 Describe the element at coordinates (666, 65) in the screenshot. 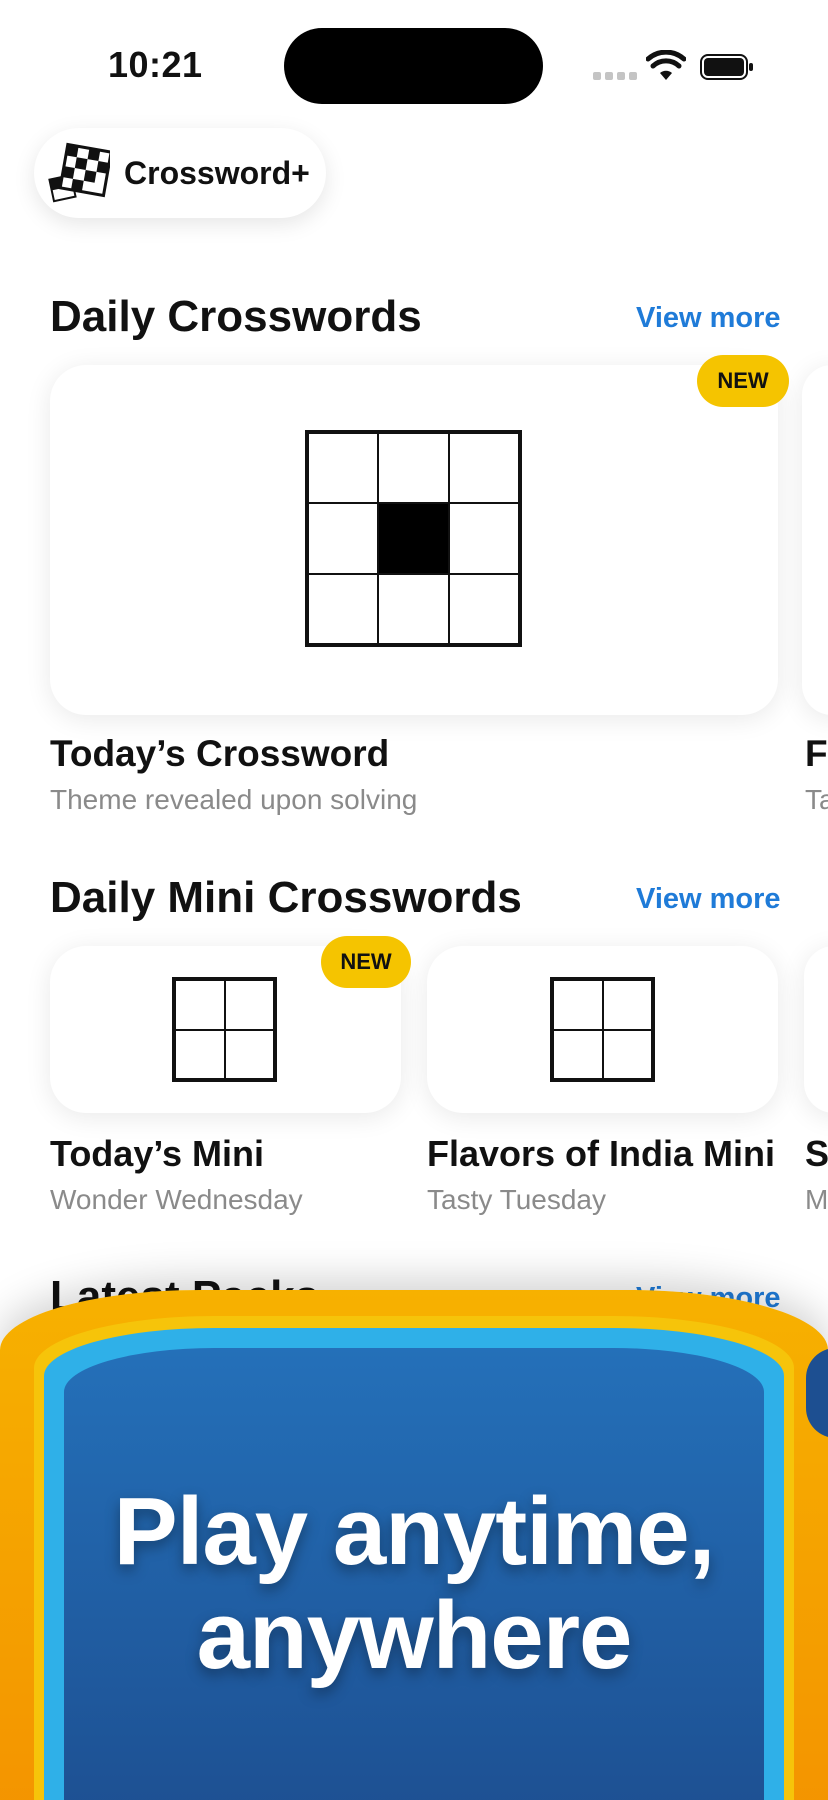

I see `wifi-icon` at that location.